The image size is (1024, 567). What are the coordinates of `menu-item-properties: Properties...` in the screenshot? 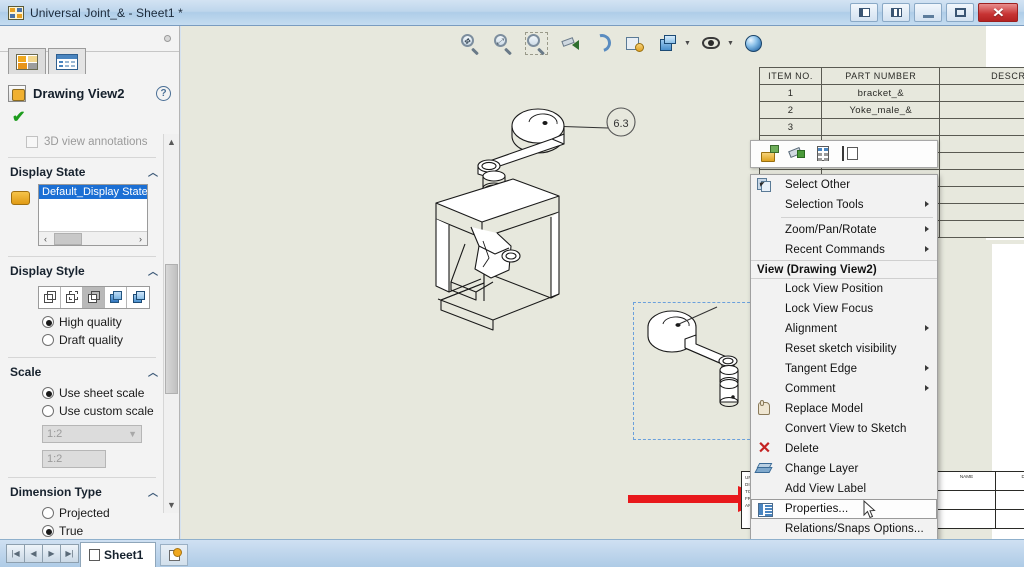 It's located at (844, 509).